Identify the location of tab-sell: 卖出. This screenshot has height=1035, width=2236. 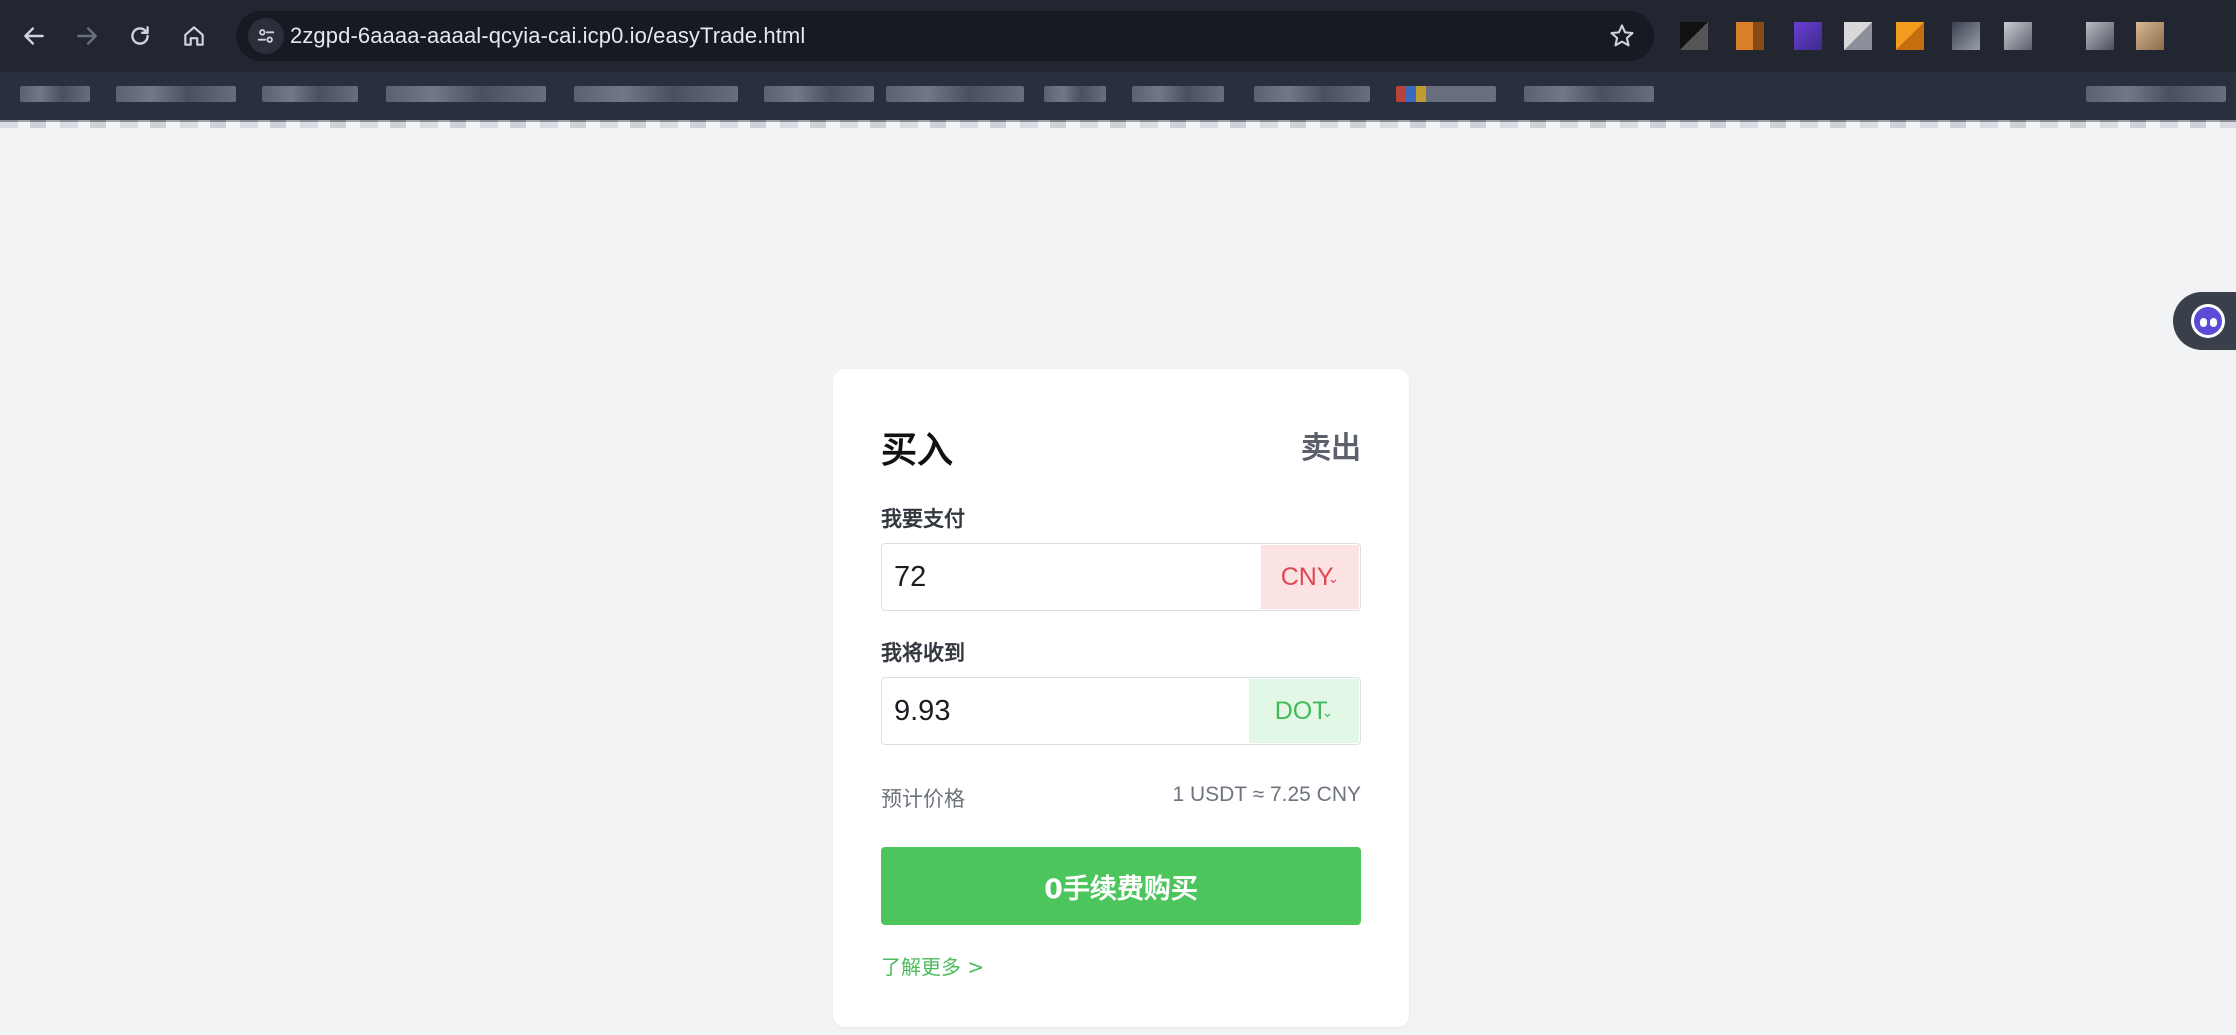
(1331, 445).